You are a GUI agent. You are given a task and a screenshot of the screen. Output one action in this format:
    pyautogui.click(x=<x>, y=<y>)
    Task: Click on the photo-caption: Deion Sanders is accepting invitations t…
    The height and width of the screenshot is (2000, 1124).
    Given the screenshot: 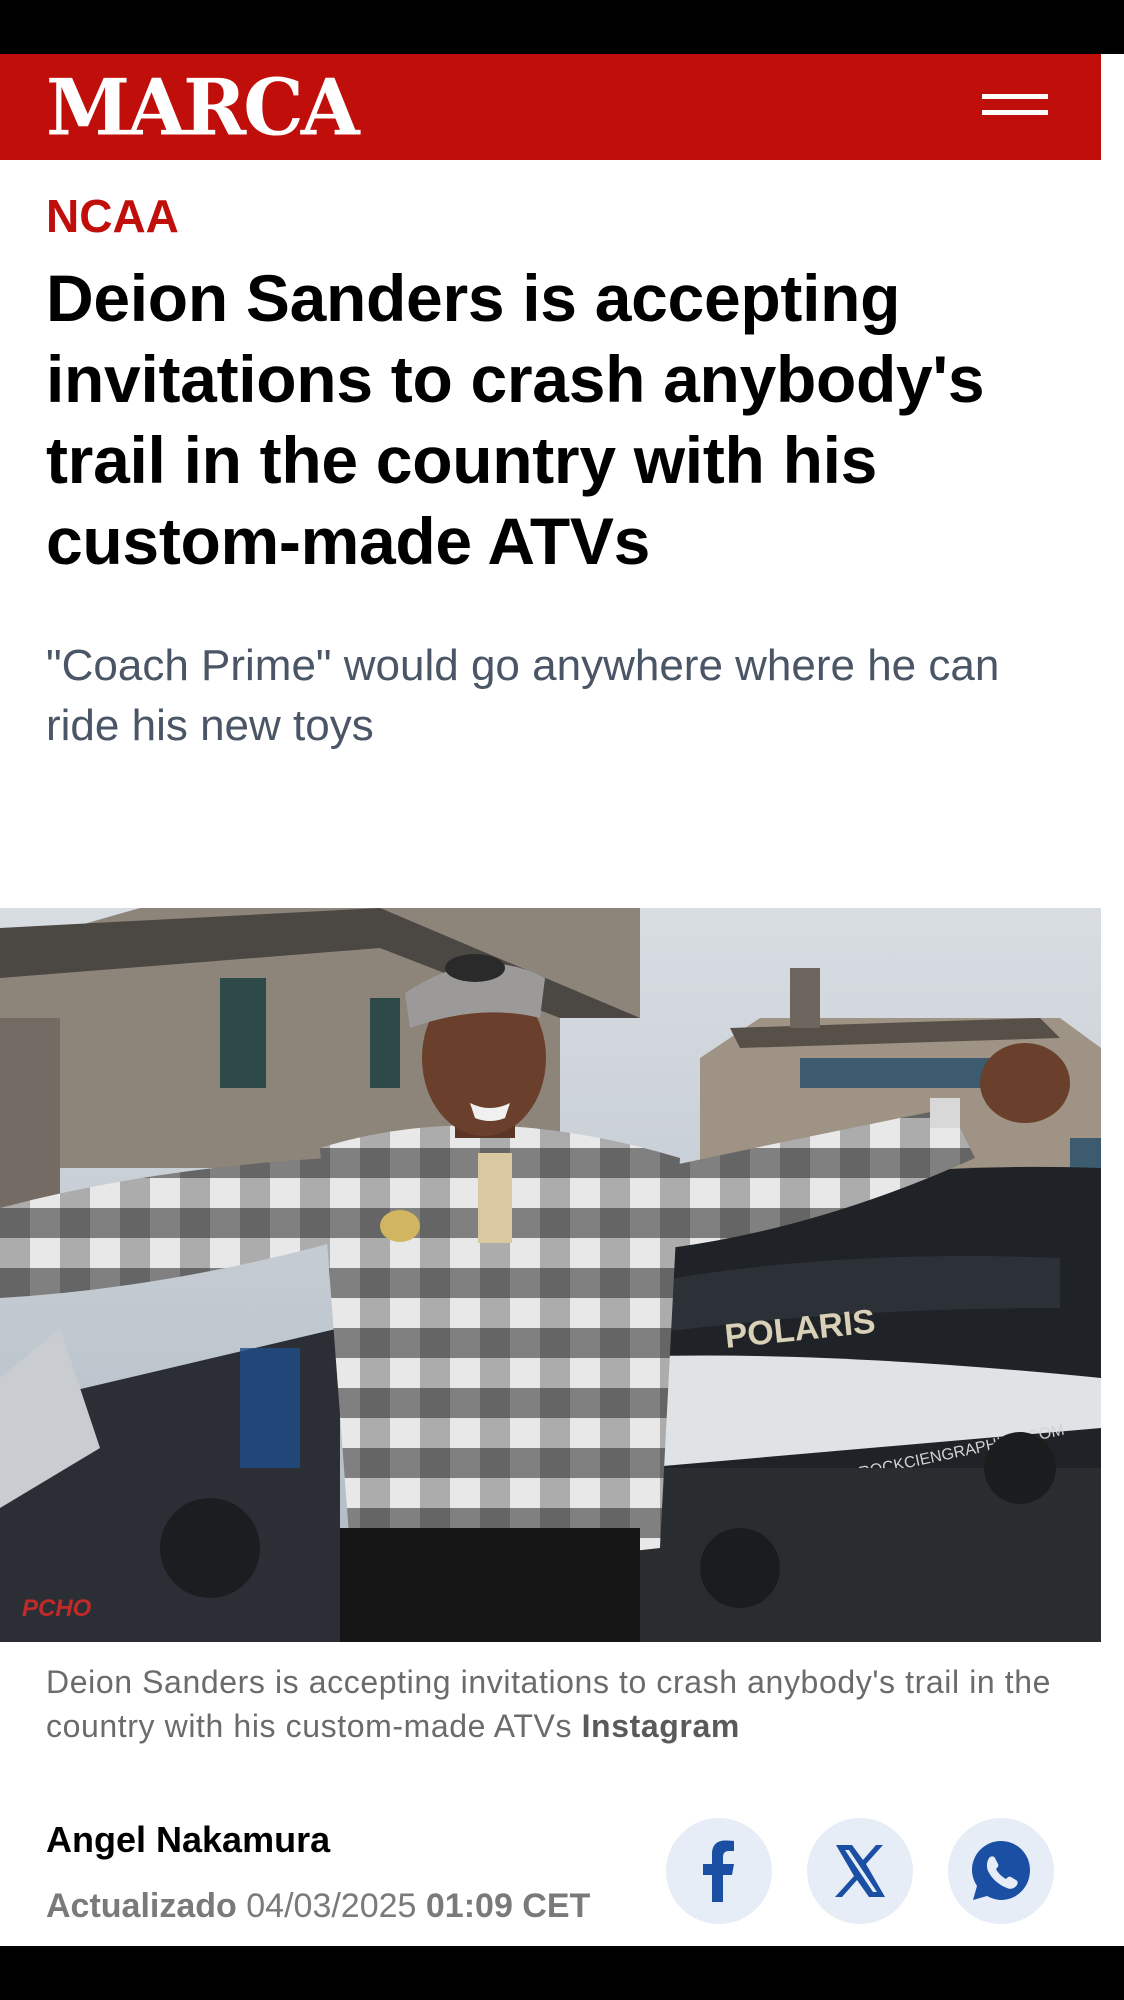 What is the action you would take?
    pyautogui.click(x=561, y=1704)
    